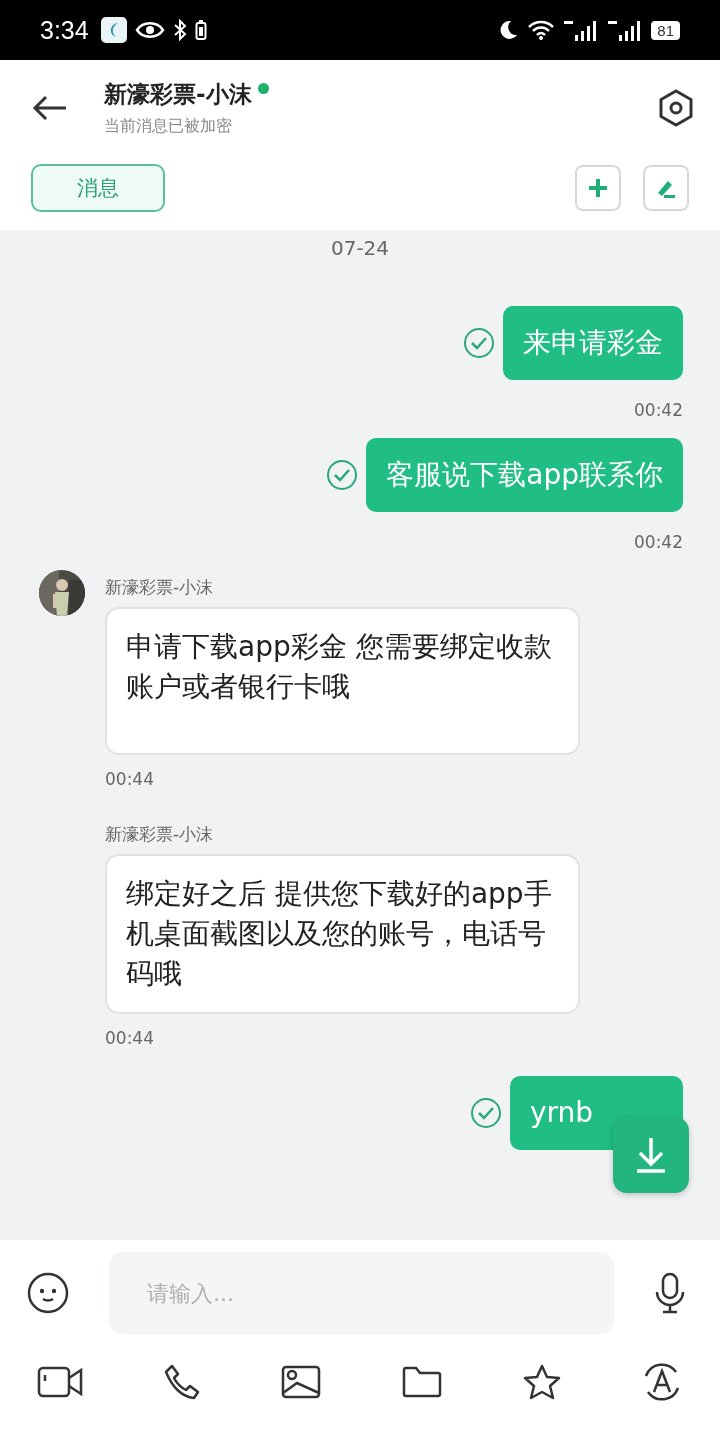 The image size is (720, 1429). Describe the element at coordinates (670, 1293) in the screenshot. I see `microphone-icon` at that location.